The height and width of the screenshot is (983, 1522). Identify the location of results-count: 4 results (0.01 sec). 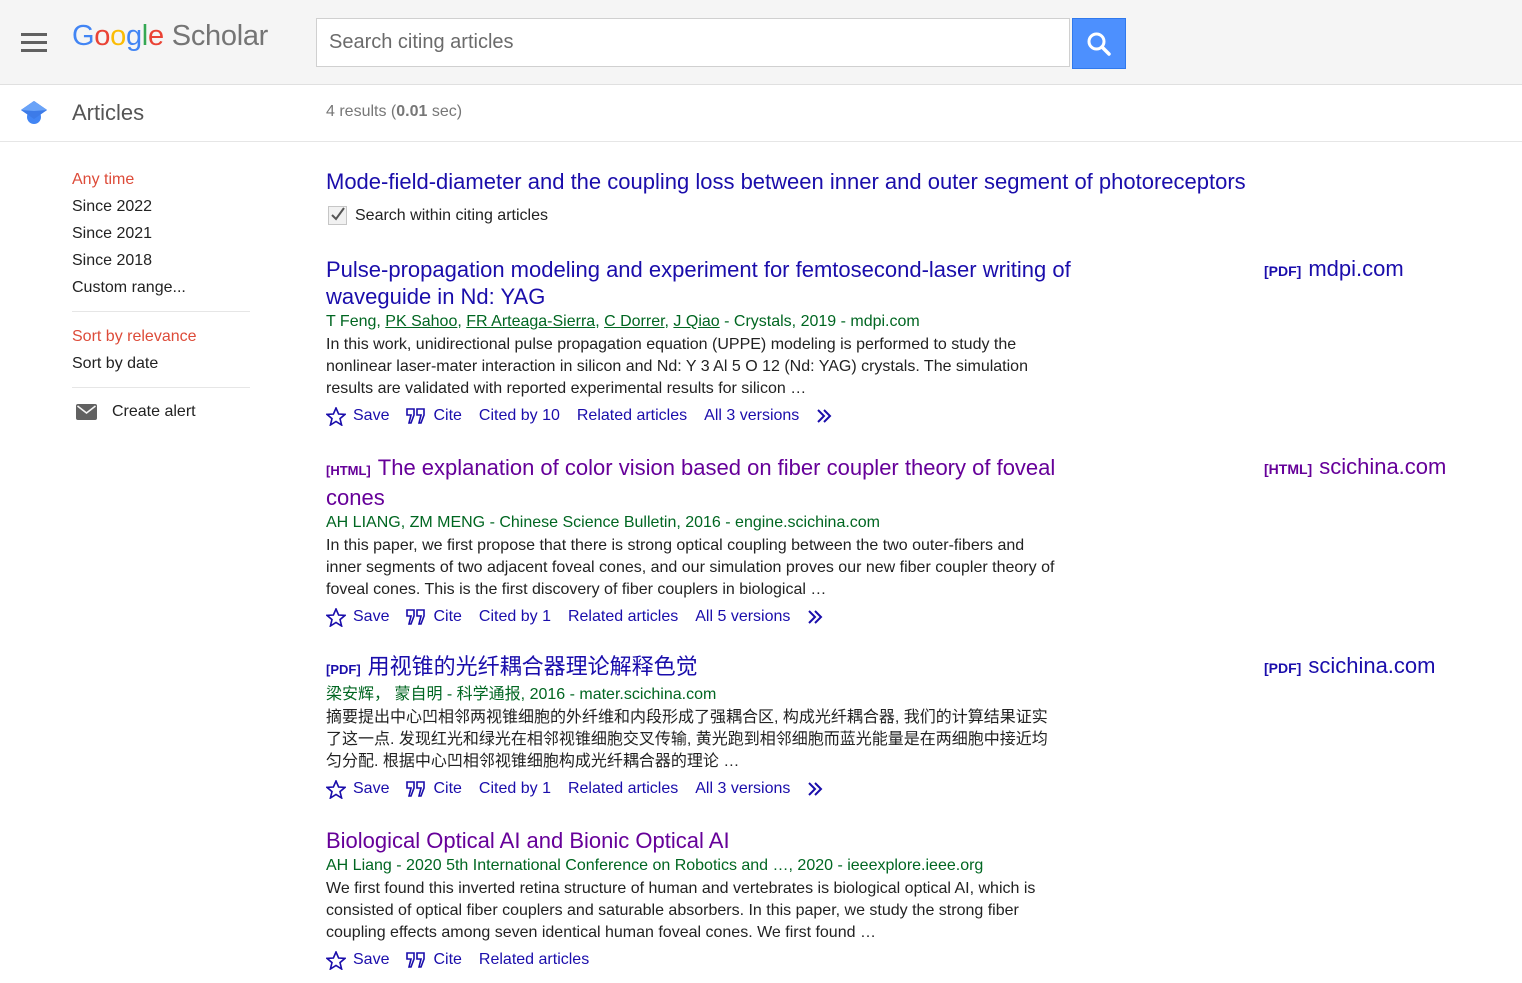
(394, 111).